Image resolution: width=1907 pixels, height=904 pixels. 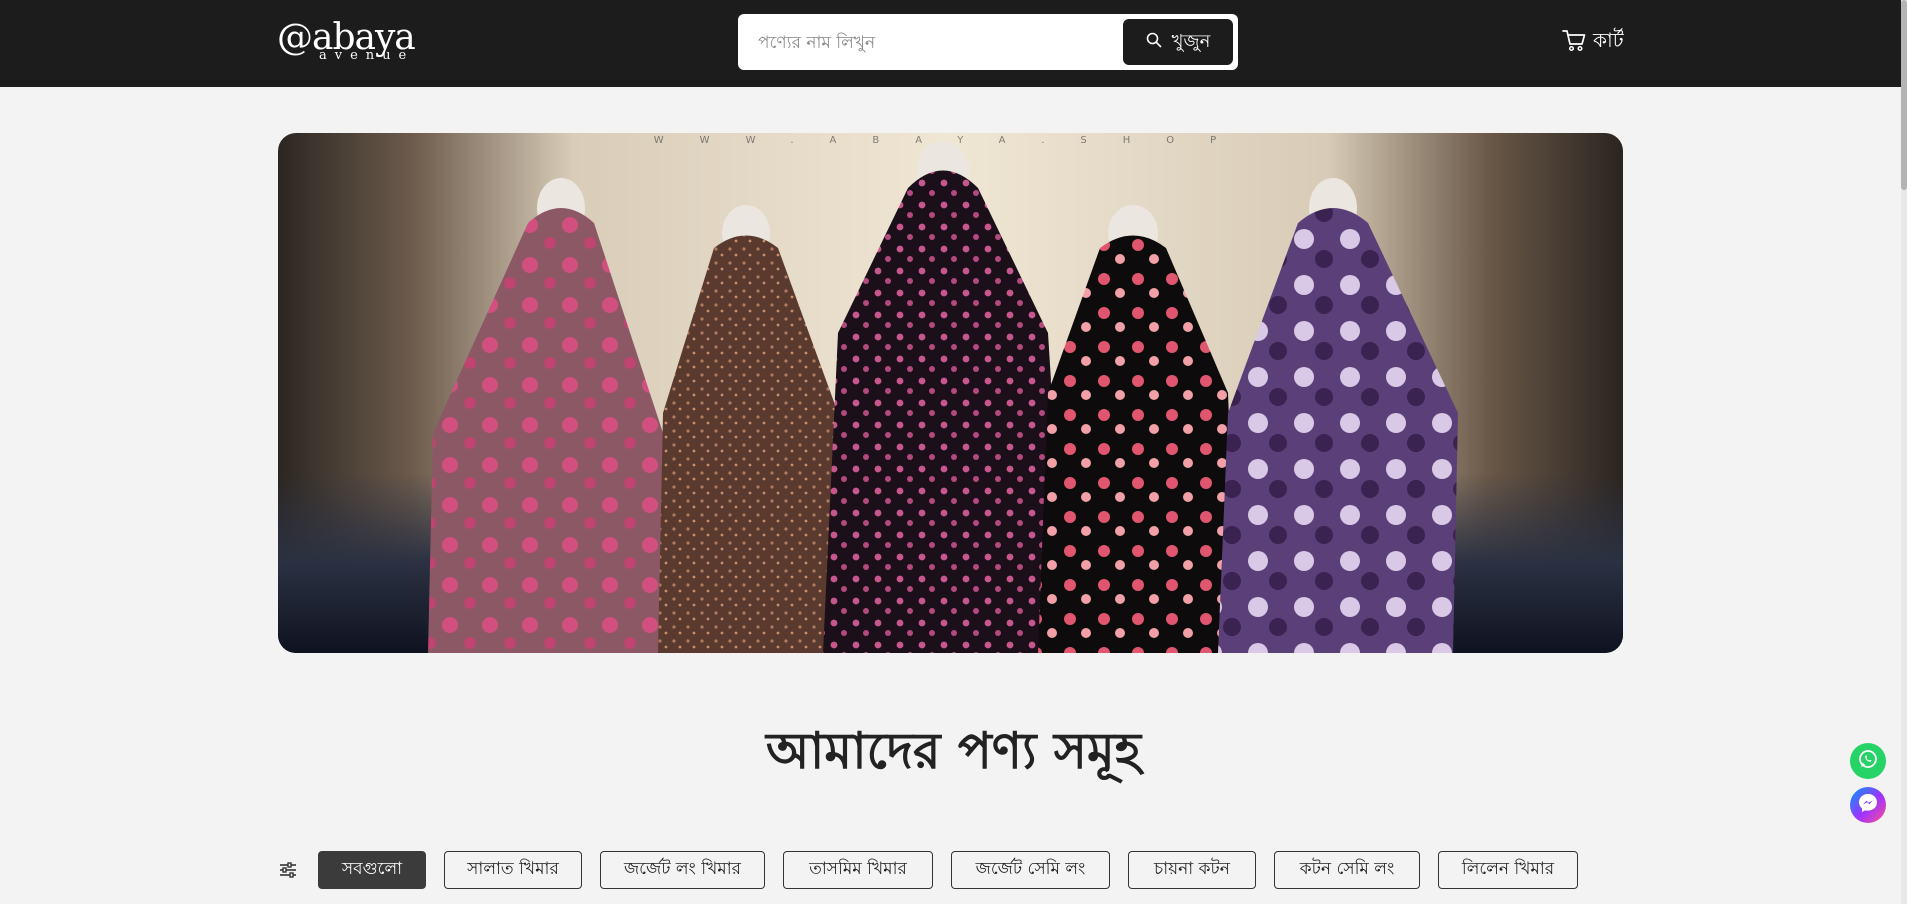 I want to click on top-navbar: @abaya avenue খুজুন কার্ট, so click(x=953, y=43).